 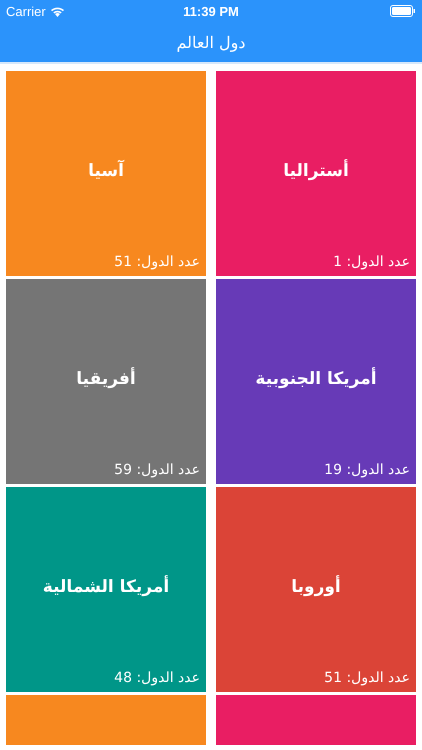 I want to click on continent-card: أمريكا الجنوبية عدد الدول: 19, so click(x=316, y=381).